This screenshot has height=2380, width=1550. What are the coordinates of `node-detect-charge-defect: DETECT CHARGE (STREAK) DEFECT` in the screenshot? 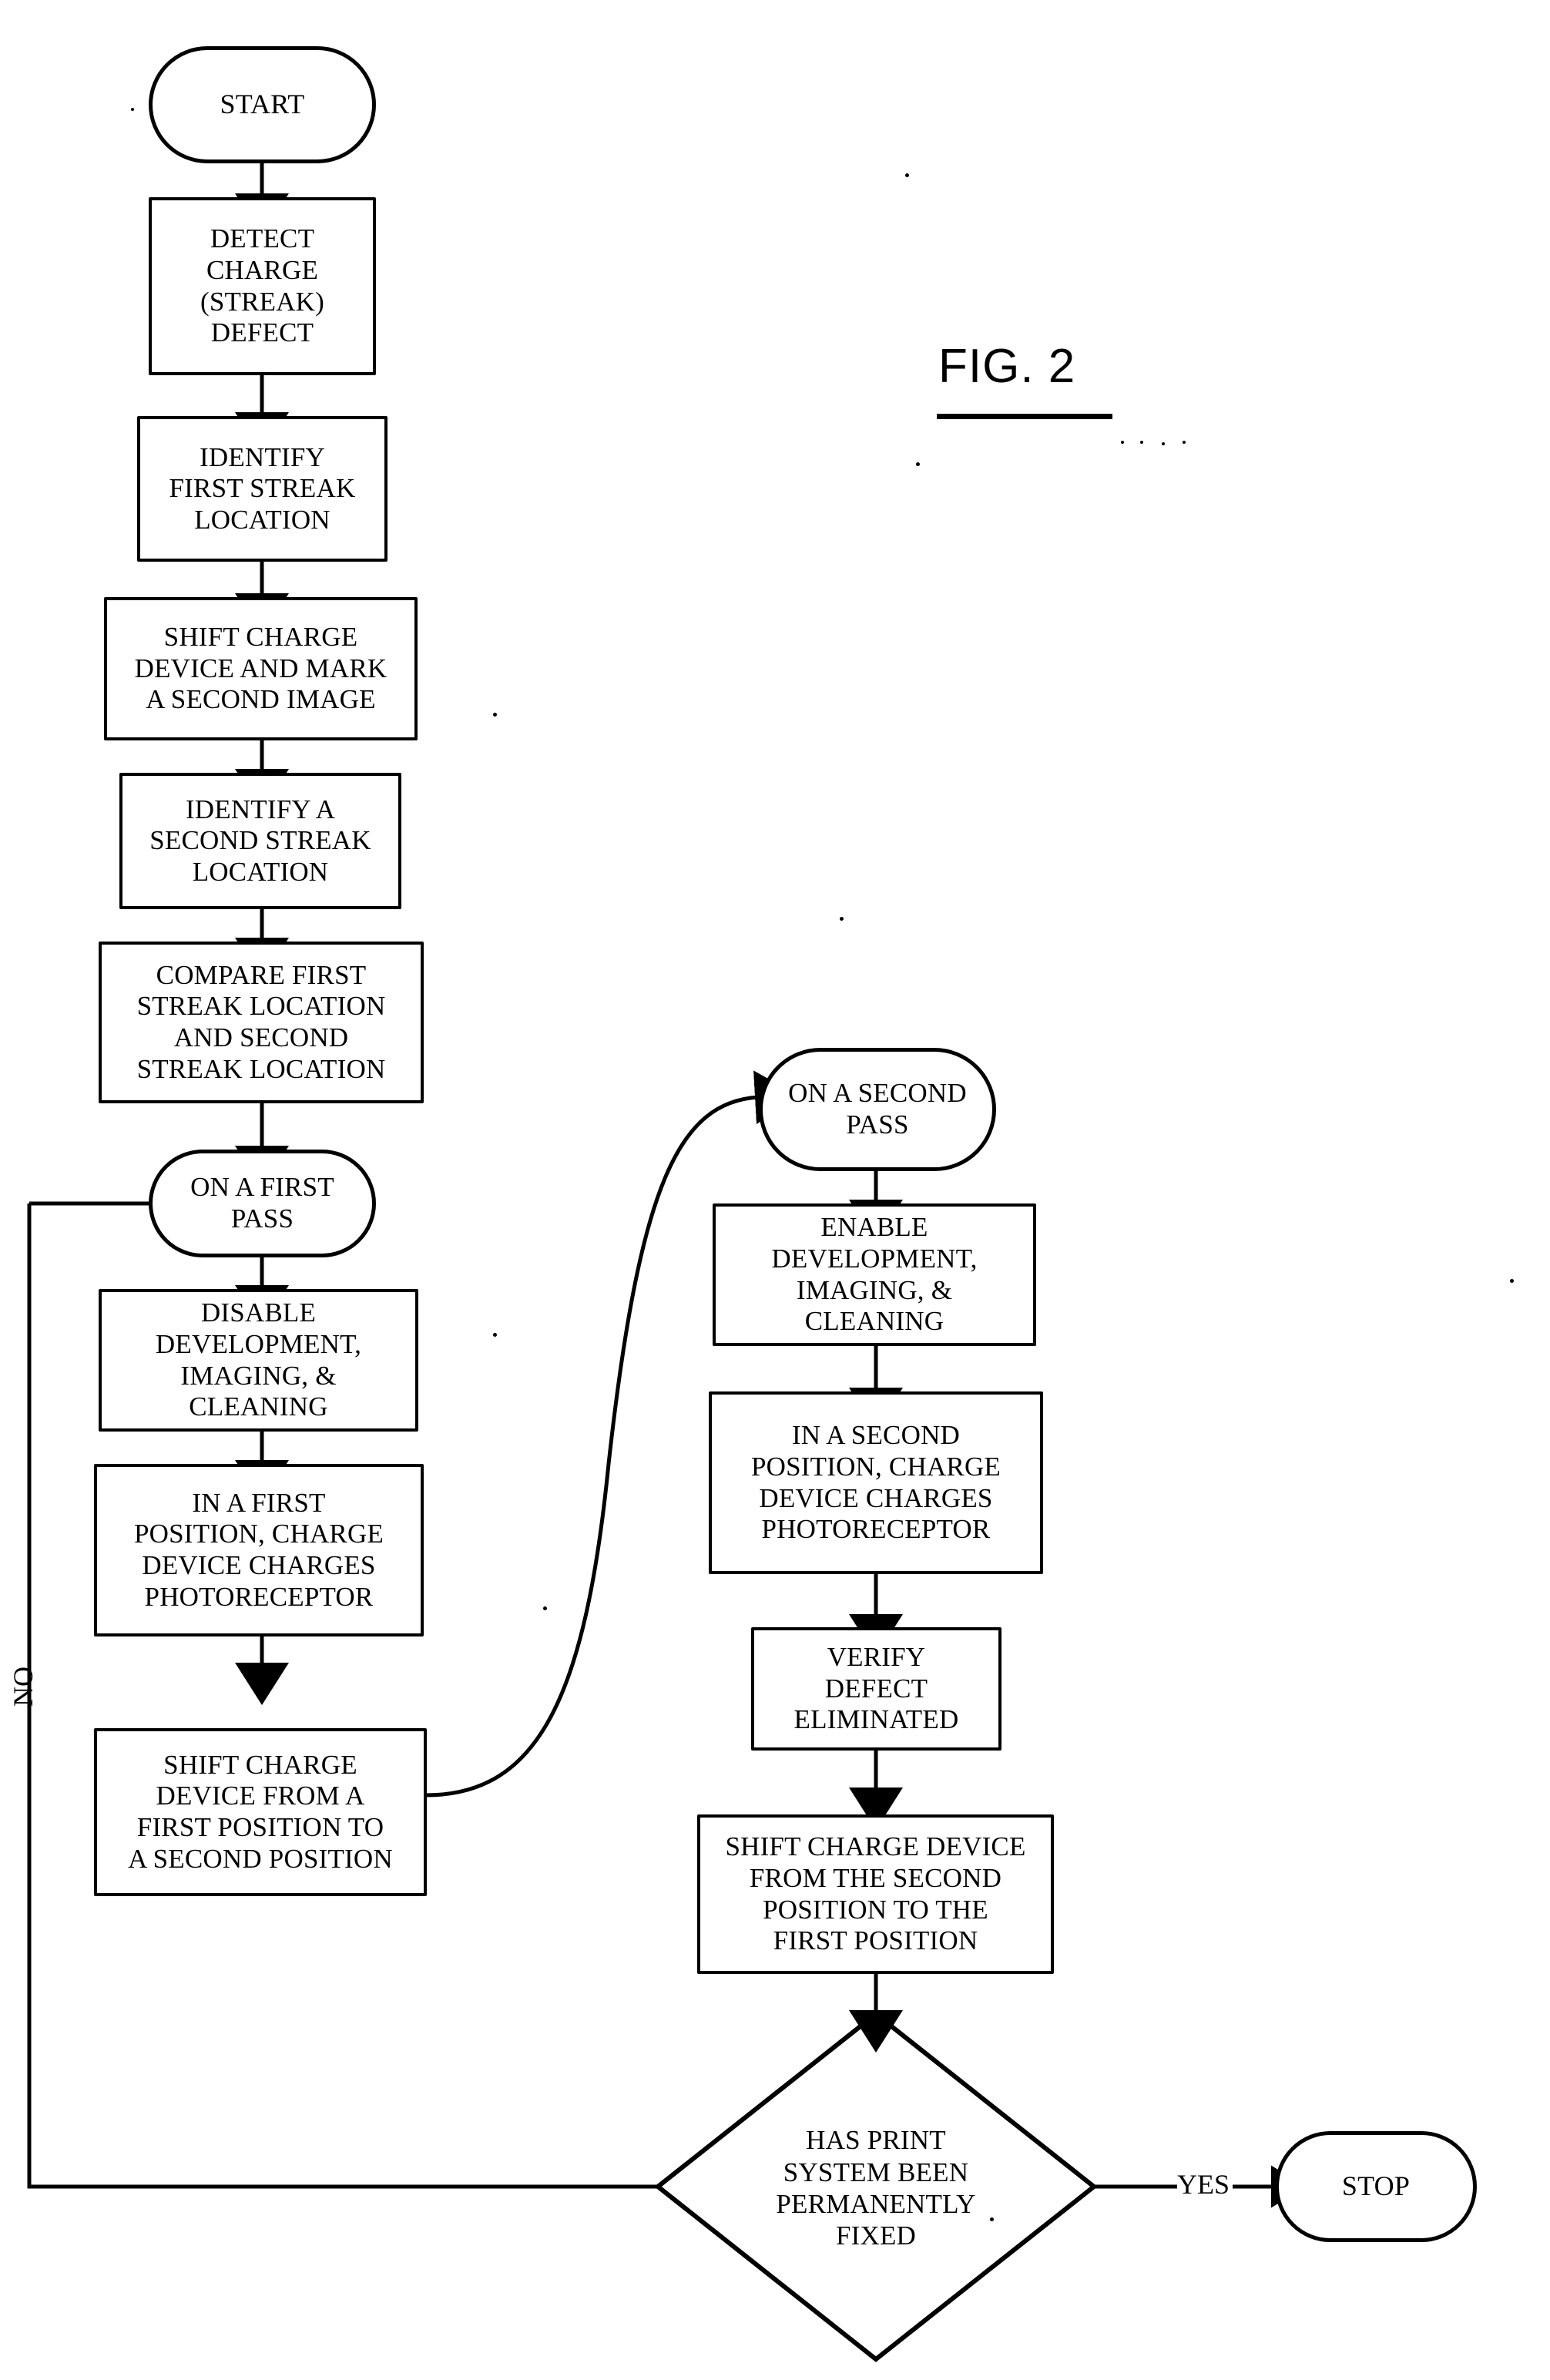 It's located at (262, 286).